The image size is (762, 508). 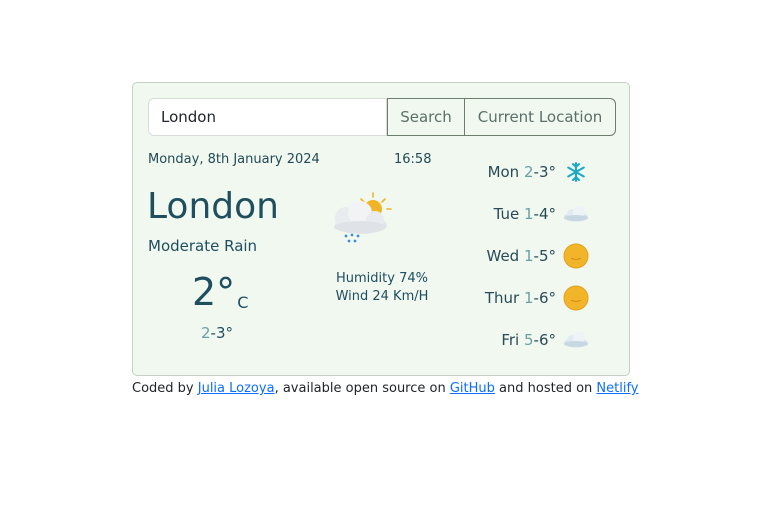 What do you see at coordinates (425, 117) in the screenshot?
I see `search-button: Search` at bounding box center [425, 117].